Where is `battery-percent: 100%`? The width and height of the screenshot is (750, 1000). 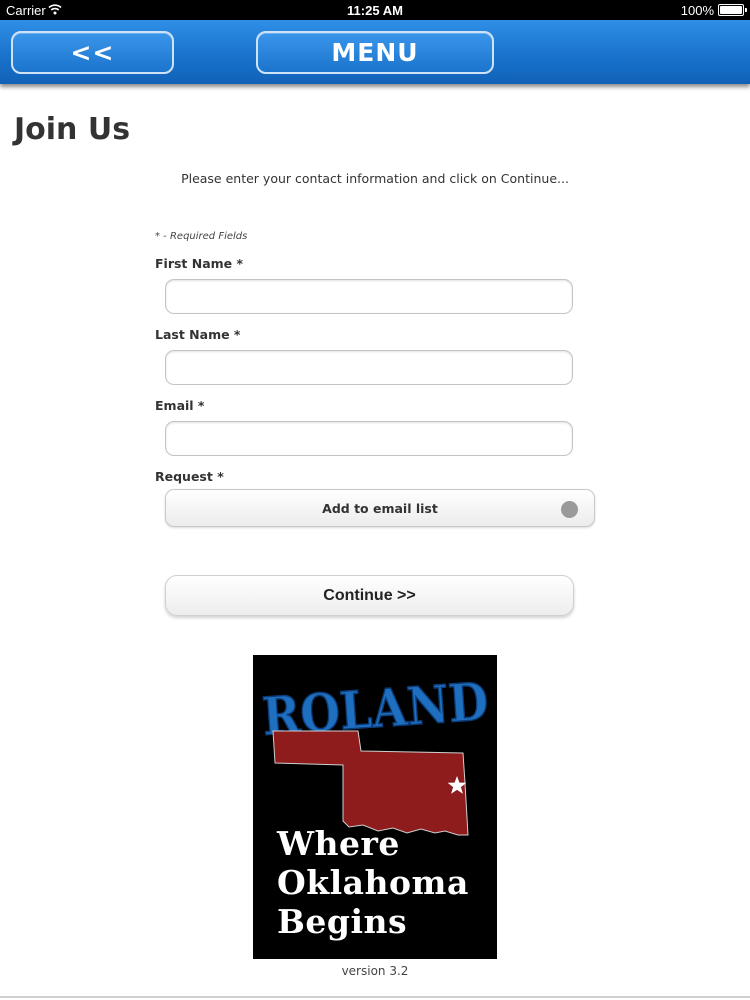
battery-percent: 100% is located at coordinates (697, 10).